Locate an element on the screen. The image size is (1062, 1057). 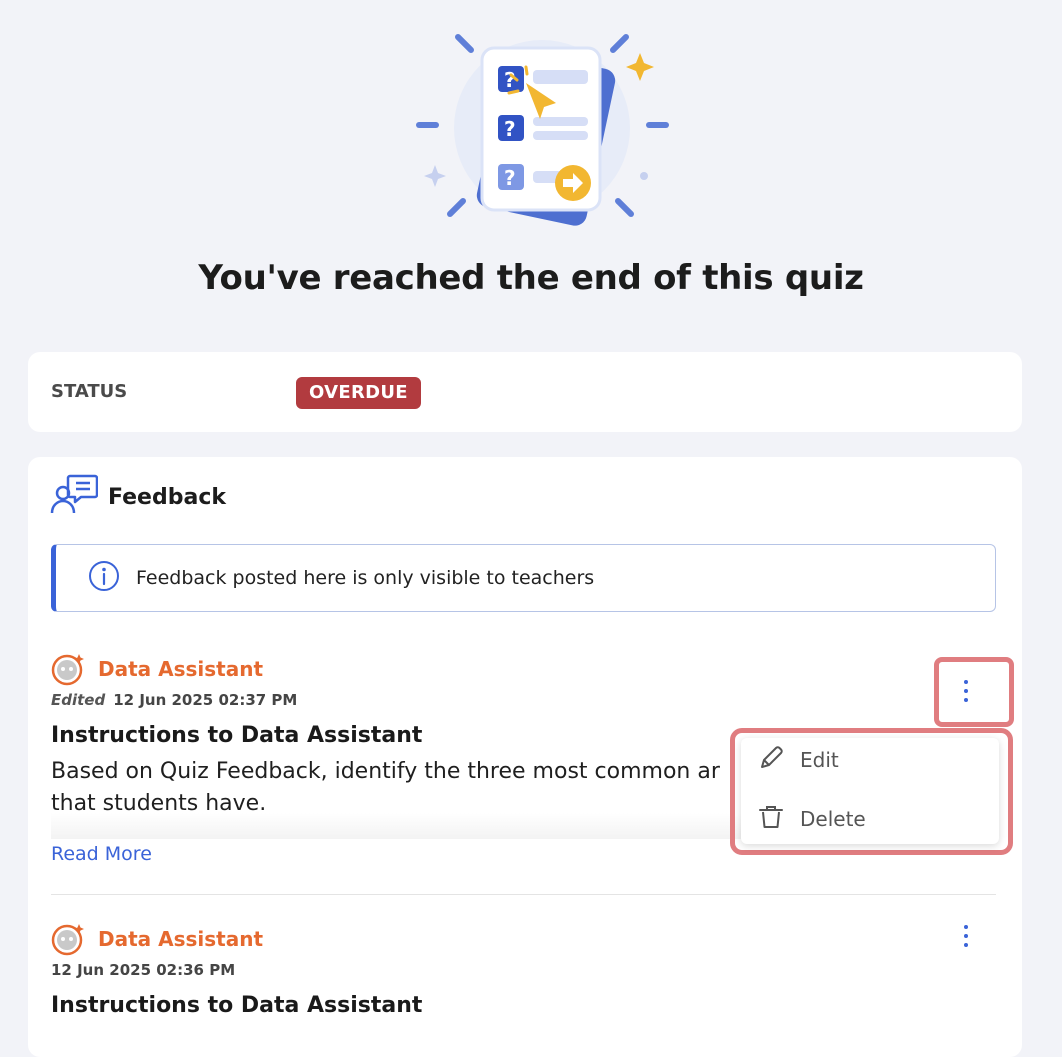
page-title: You've reached the end of this quiz is located at coordinates (531, 278).